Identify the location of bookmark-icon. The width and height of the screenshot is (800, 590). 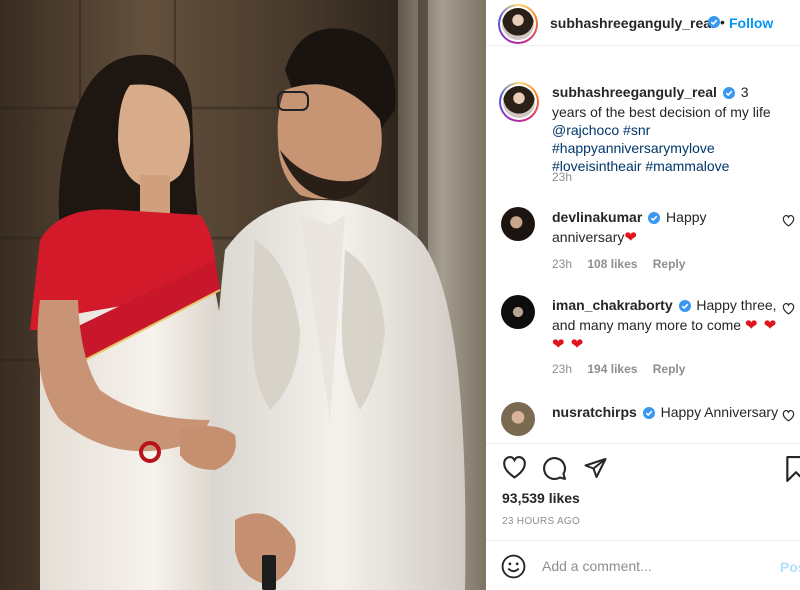
(792, 471).